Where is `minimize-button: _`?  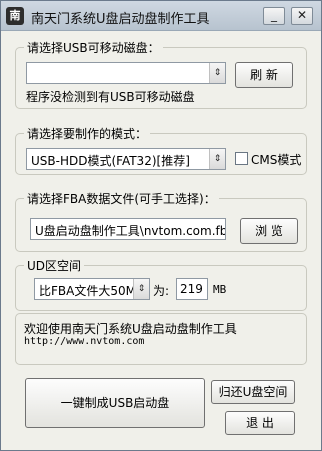 minimize-button: _ is located at coordinates (274, 16).